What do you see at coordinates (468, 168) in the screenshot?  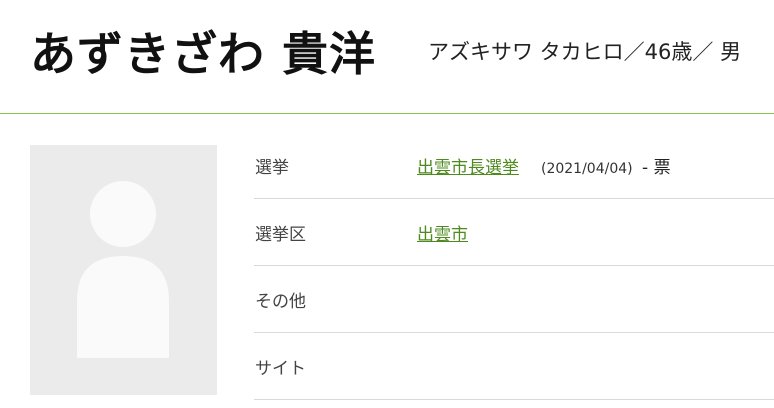 I see `election-link: 出雲市長選挙` at bounding box center [468, 168].